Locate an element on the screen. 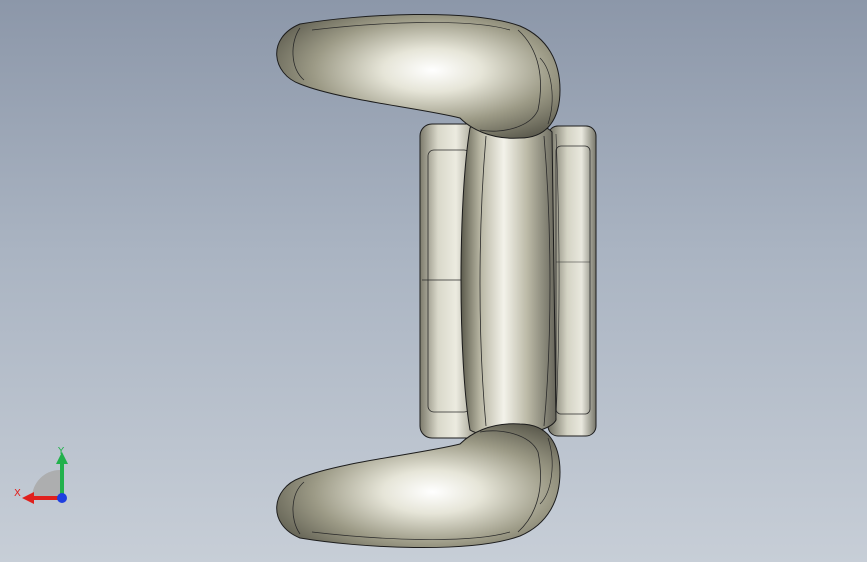  bottom-grip is located at coordinates (418, 486).